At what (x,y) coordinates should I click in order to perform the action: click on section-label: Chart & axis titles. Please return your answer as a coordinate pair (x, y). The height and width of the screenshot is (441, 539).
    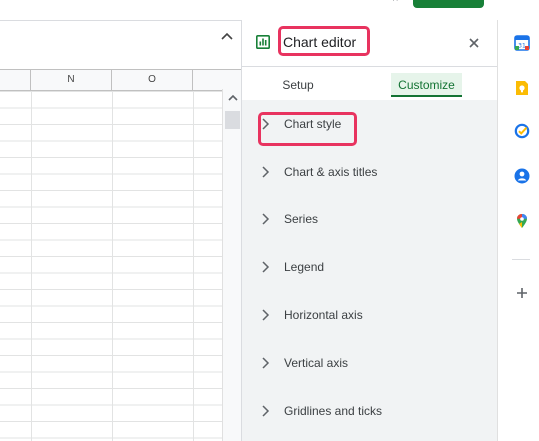
    Looking at the image, I should click on (331, 172).